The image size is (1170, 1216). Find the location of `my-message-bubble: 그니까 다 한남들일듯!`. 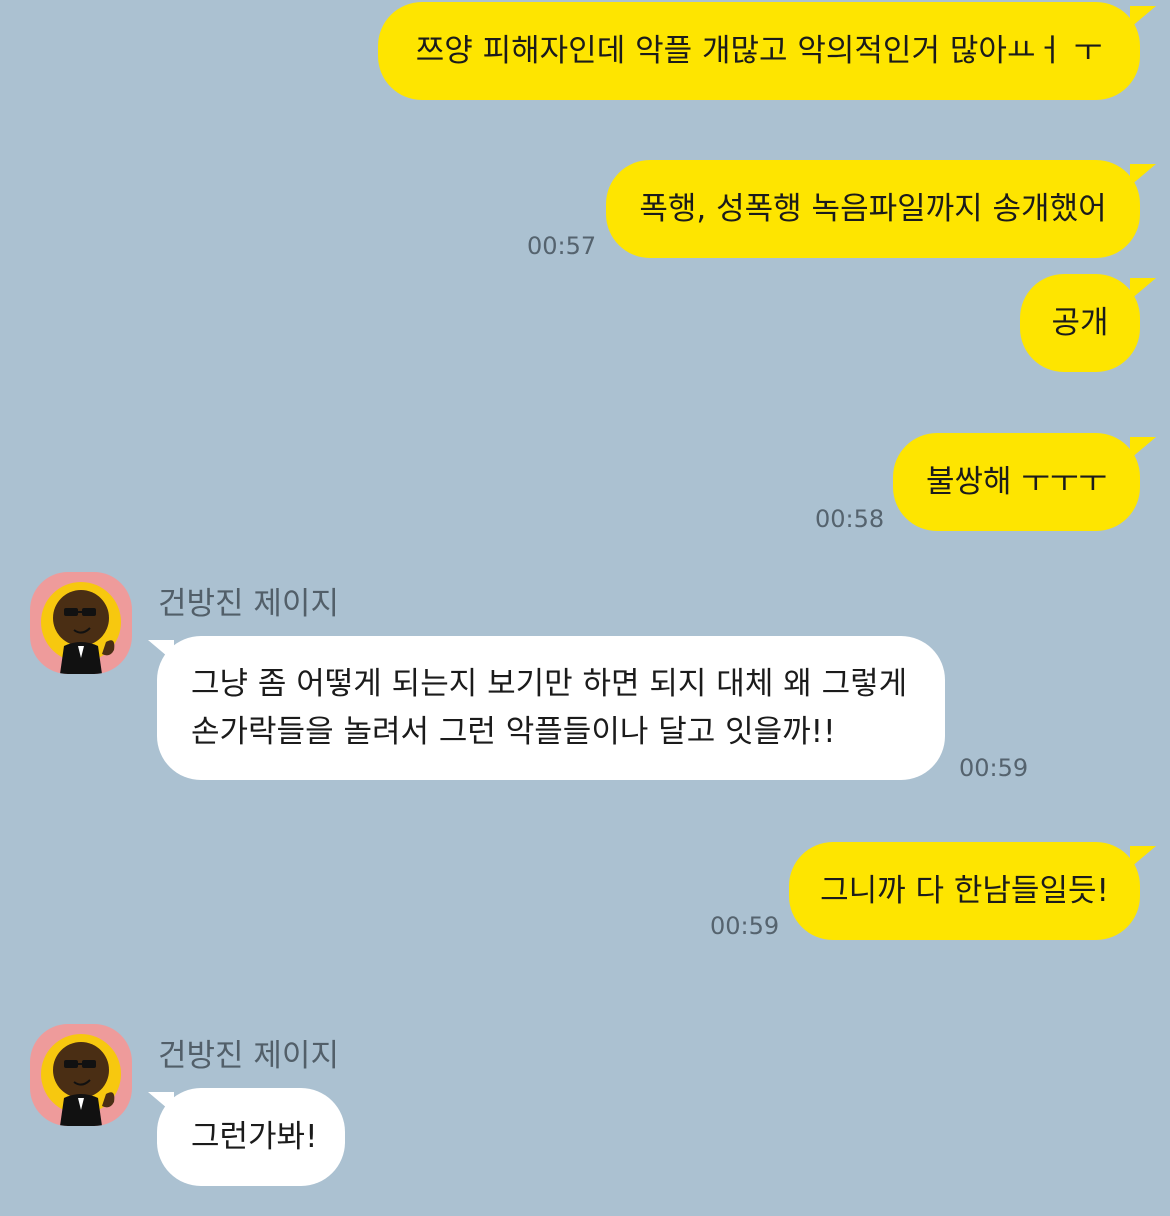

my-message-bubble: 그니까 다 한남들일듯! is located at coordinates (964, 891).